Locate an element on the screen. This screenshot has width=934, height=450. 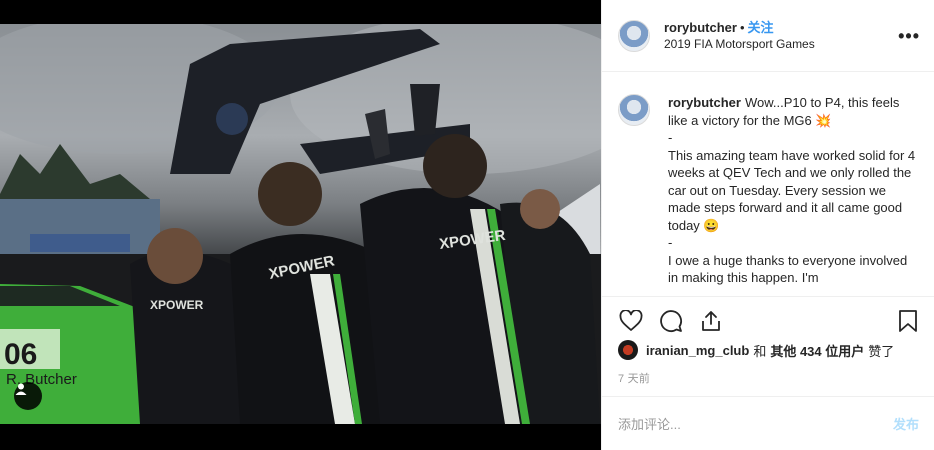
caption-username: rorybutcher is located at coordinates (704, 102).